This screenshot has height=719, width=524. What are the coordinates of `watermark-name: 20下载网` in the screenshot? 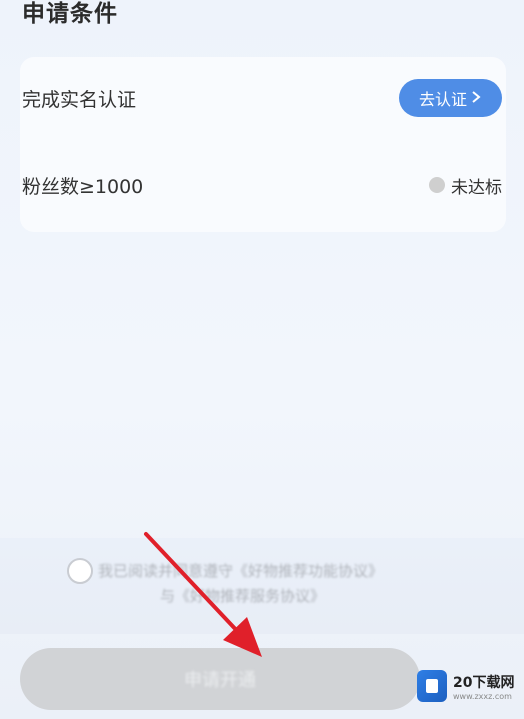 It's located at (484, 682).